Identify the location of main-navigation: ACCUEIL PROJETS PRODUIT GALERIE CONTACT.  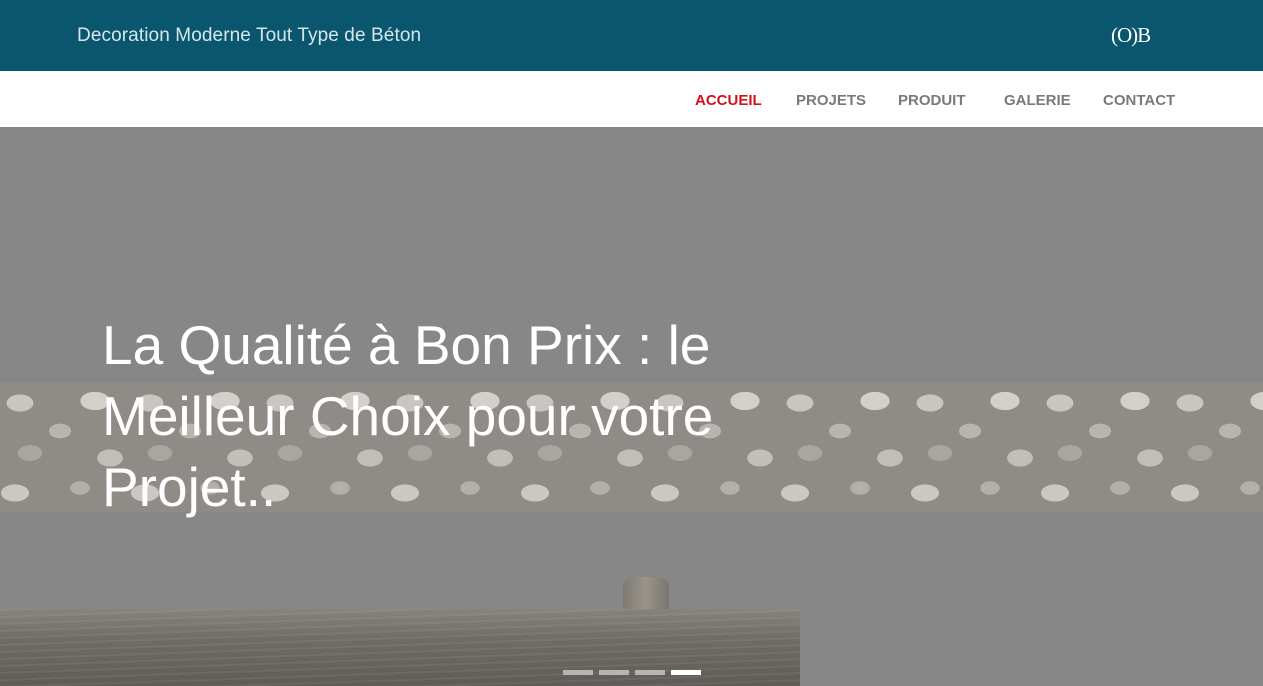
(631, 99).